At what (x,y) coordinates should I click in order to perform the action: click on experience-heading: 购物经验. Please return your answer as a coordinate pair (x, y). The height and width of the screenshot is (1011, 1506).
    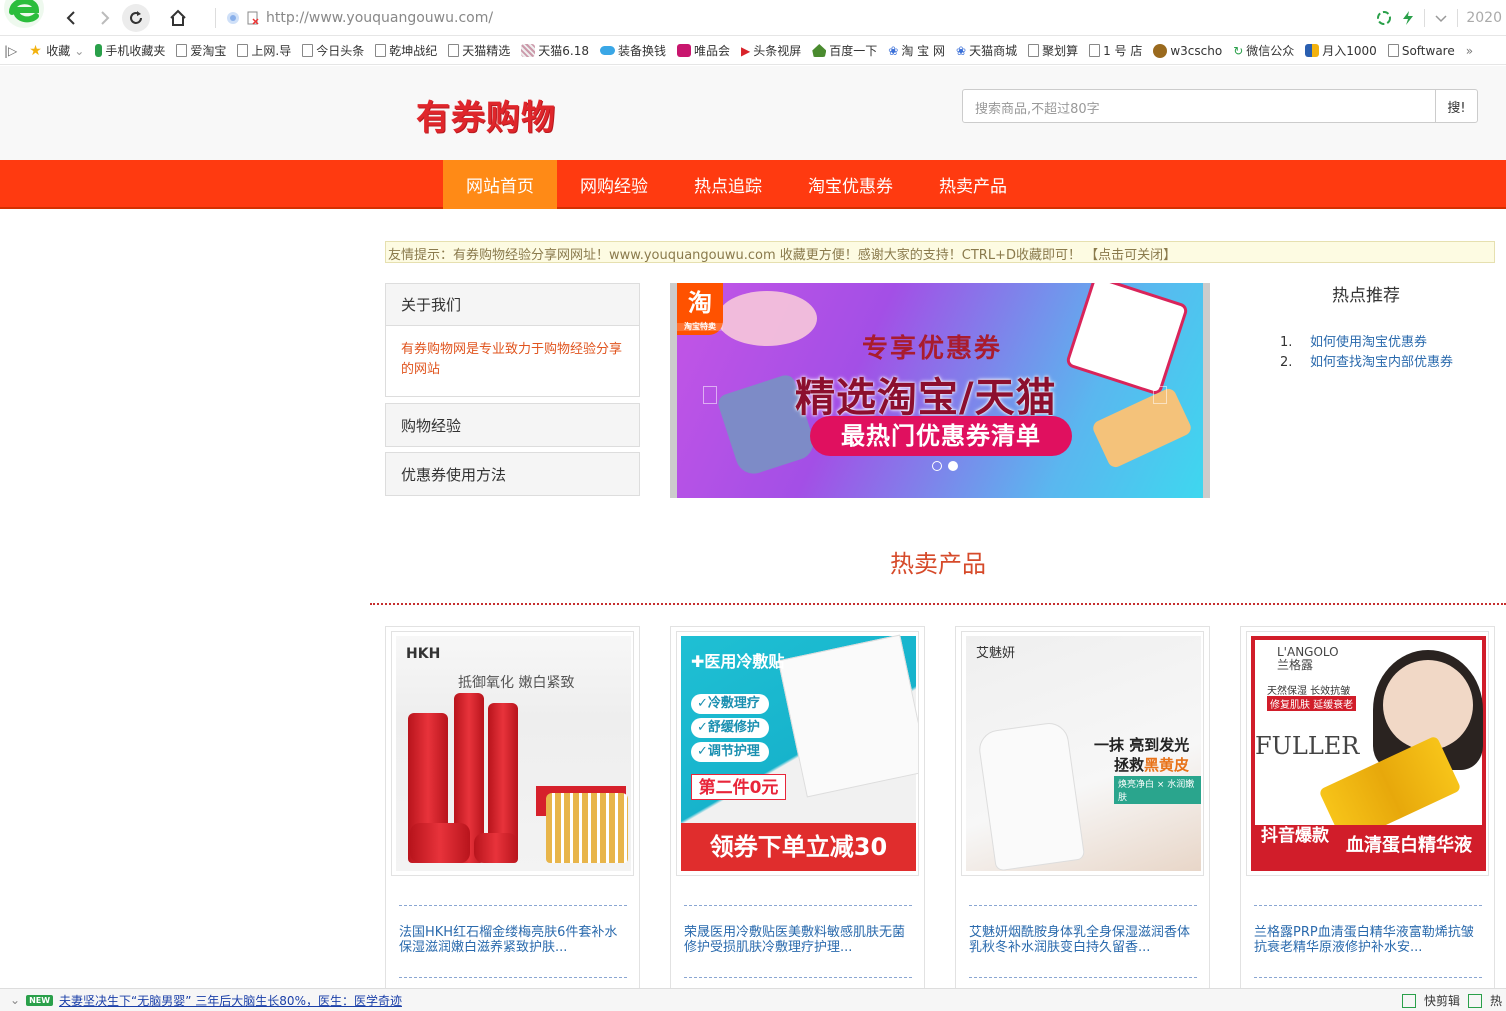
    Looking at the image, I should click on (512, 425).